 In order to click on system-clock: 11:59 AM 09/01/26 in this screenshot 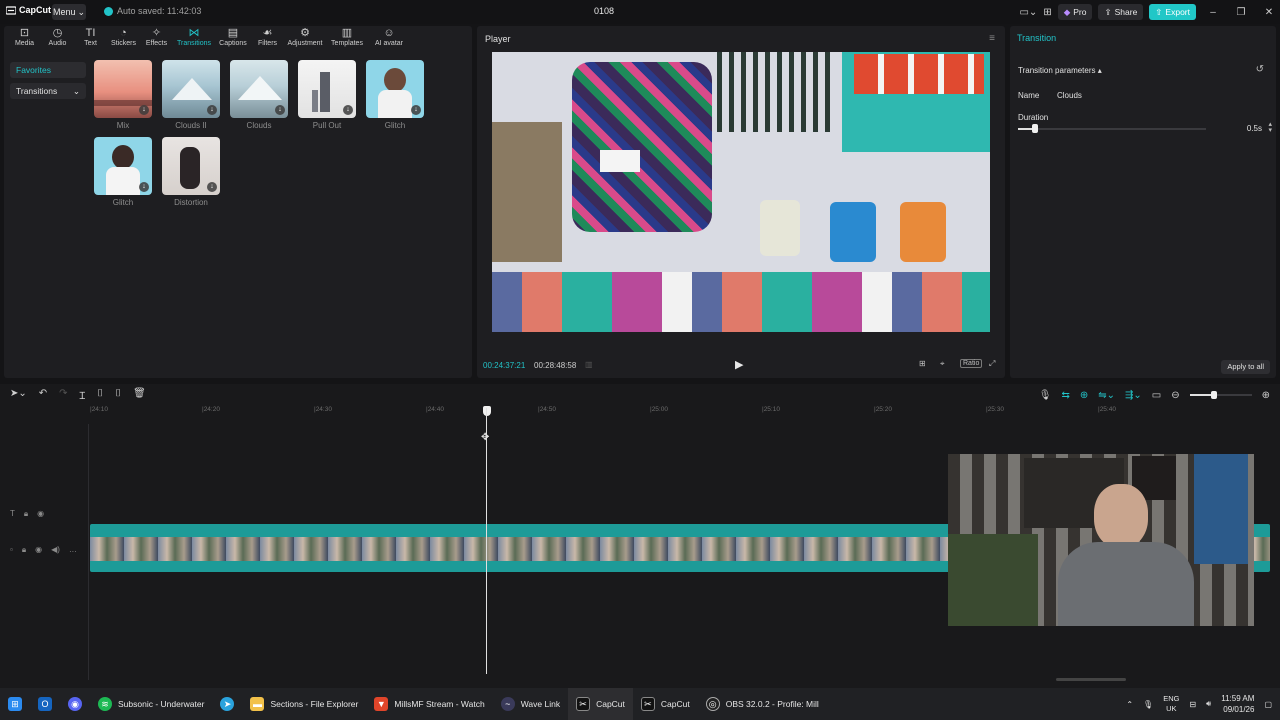, I will do `click(1237, 704)`.